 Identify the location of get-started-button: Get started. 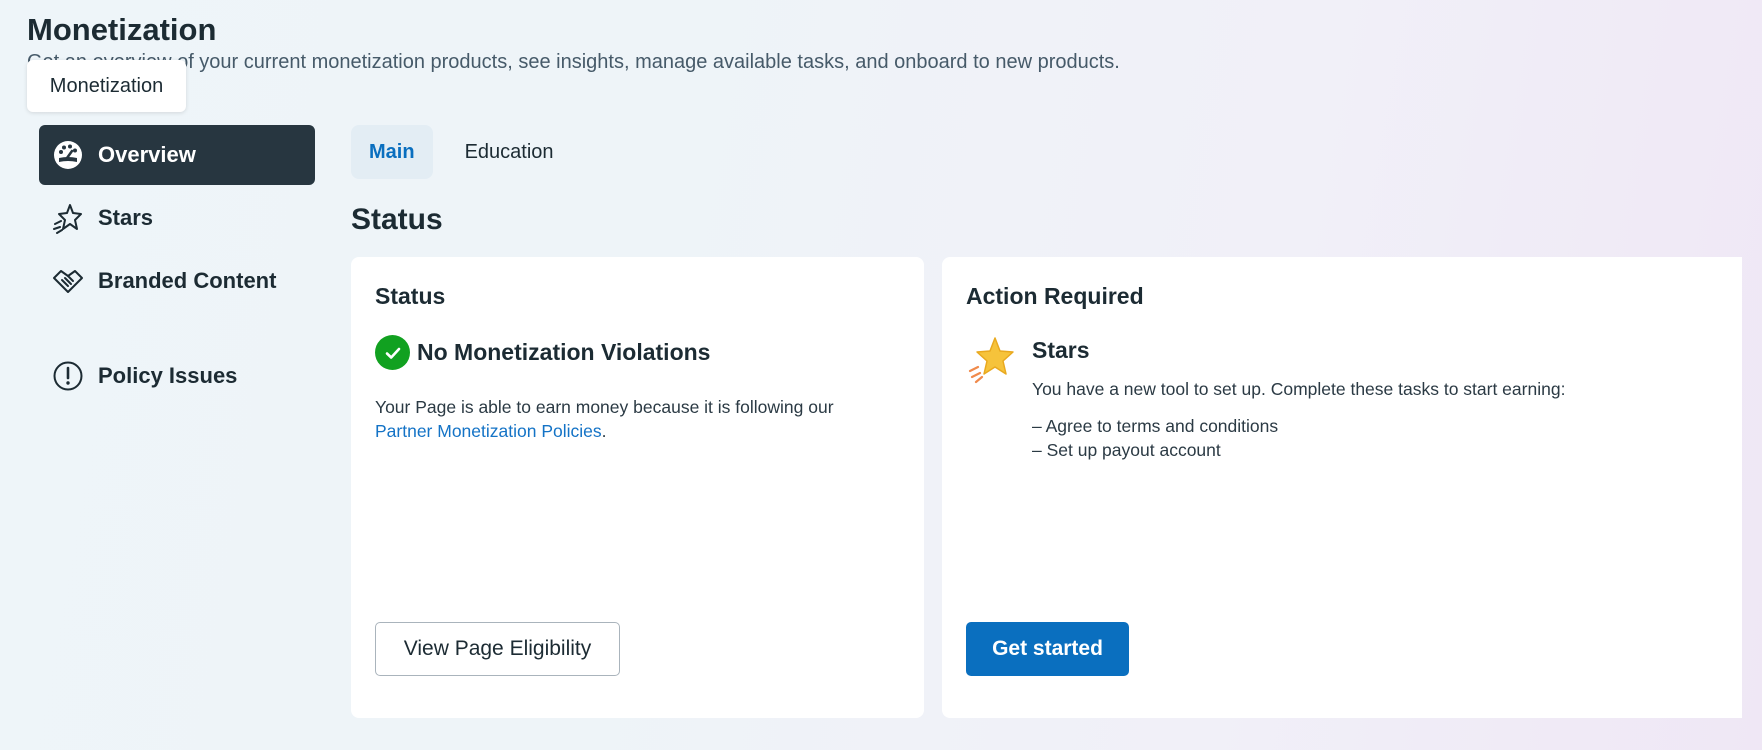
(1047, 649).